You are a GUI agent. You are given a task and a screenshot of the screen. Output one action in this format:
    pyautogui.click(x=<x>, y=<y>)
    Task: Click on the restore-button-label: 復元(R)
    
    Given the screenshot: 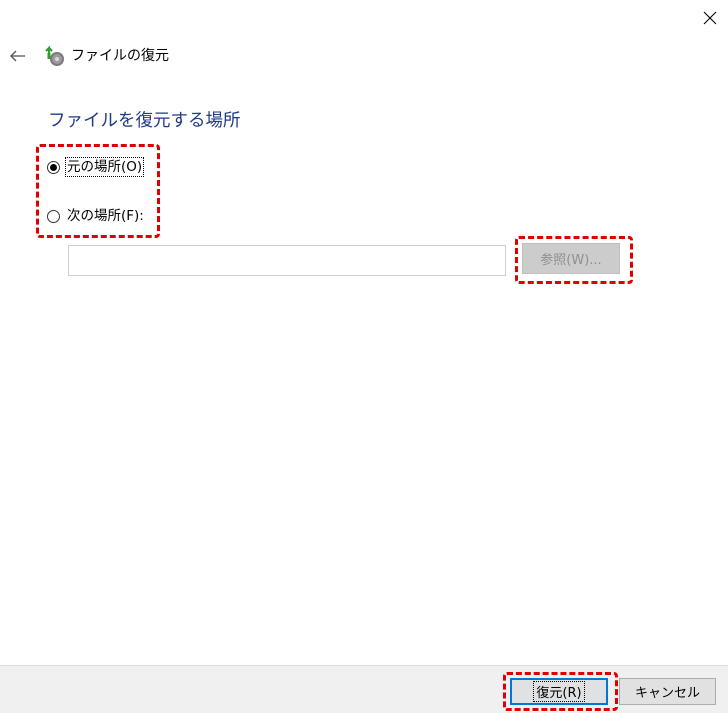 What is the action you would take?
    pyautogui.click(x=559, y=691)
    